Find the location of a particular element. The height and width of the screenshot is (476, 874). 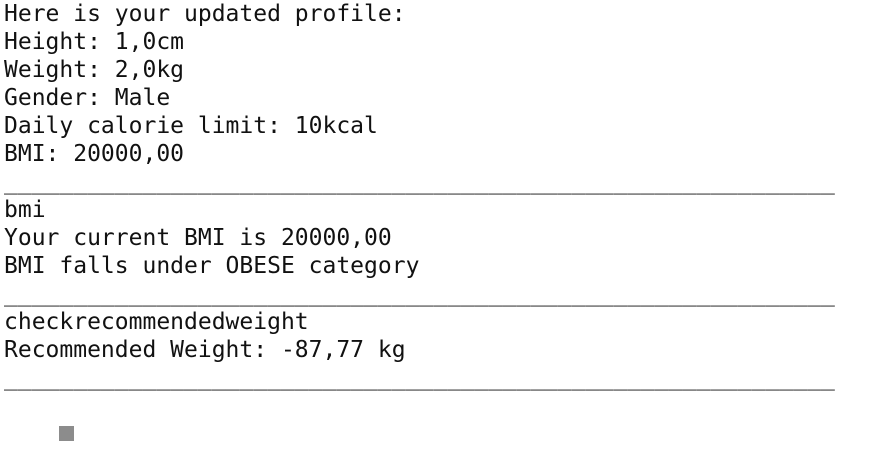

profile-weight: Weight: 2,0kg is located at coordinates (94, 70).